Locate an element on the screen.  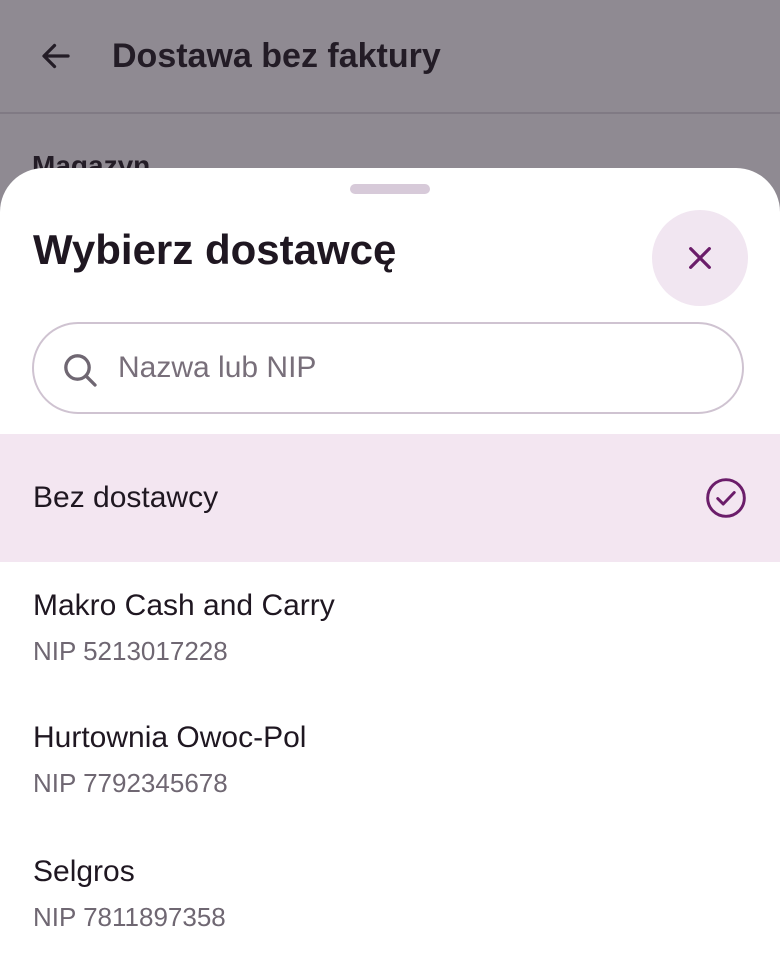
search-input is located at coordinates (418, 368).